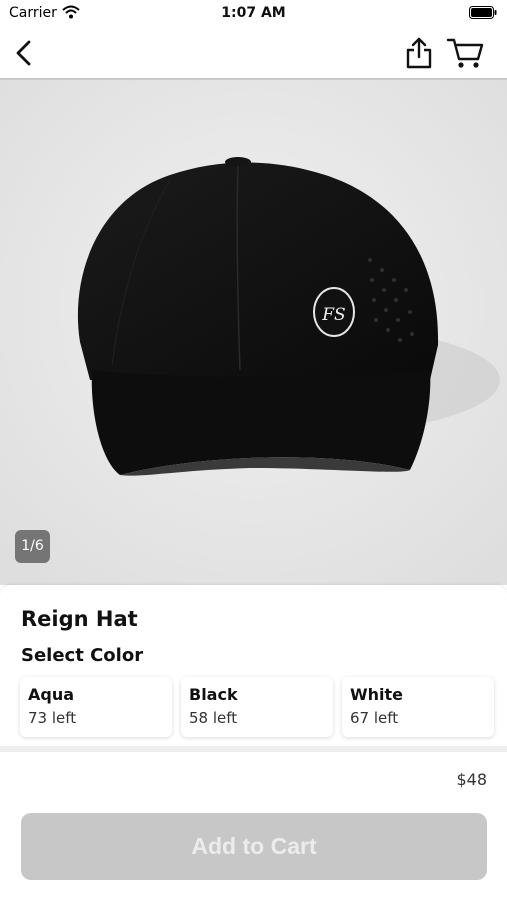  I want to click on color-name: Black, so click(213, 694).